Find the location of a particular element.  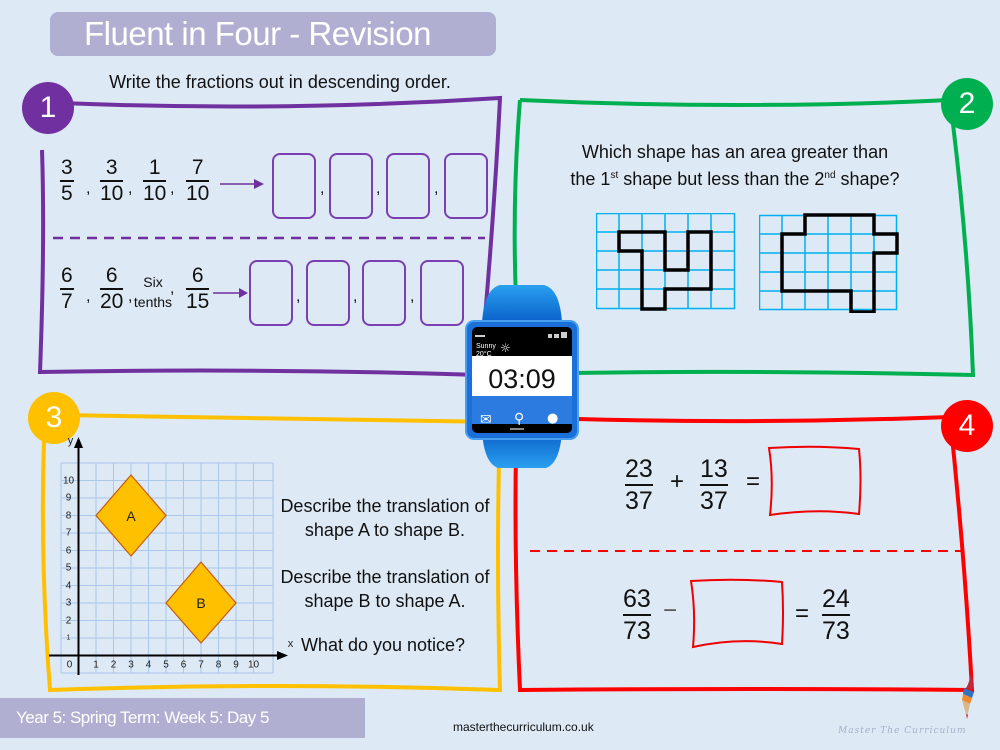

coordinate-grid is located at coordinates (168, 556).